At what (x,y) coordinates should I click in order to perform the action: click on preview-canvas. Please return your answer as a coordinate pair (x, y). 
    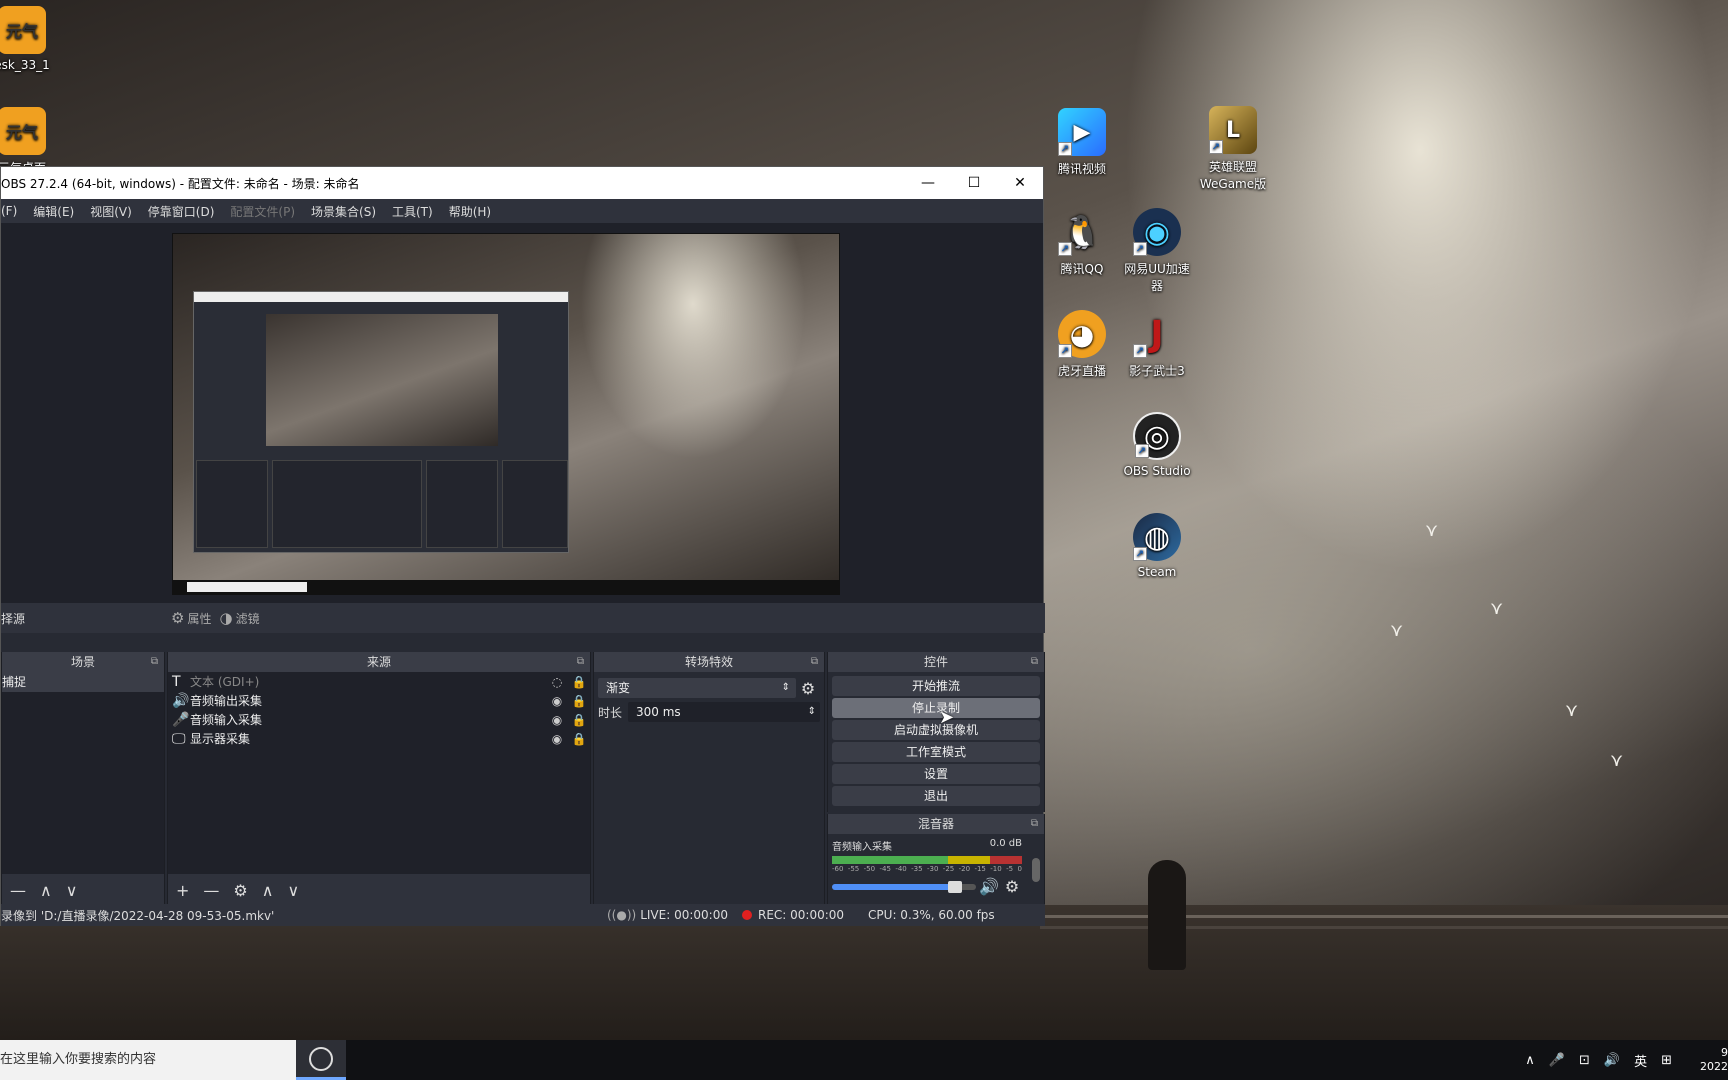
    Looking at the image, I should click on (506, 414).